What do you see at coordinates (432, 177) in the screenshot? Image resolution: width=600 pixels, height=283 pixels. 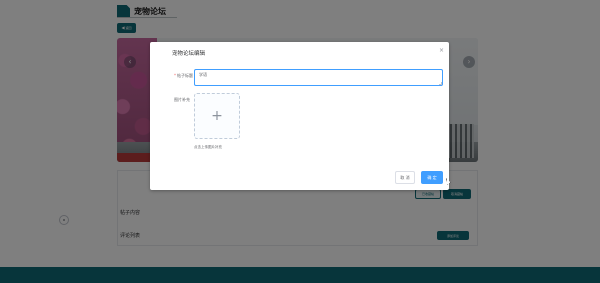 I see `confirm-button: 确 定` at bounding box center [432, 177].